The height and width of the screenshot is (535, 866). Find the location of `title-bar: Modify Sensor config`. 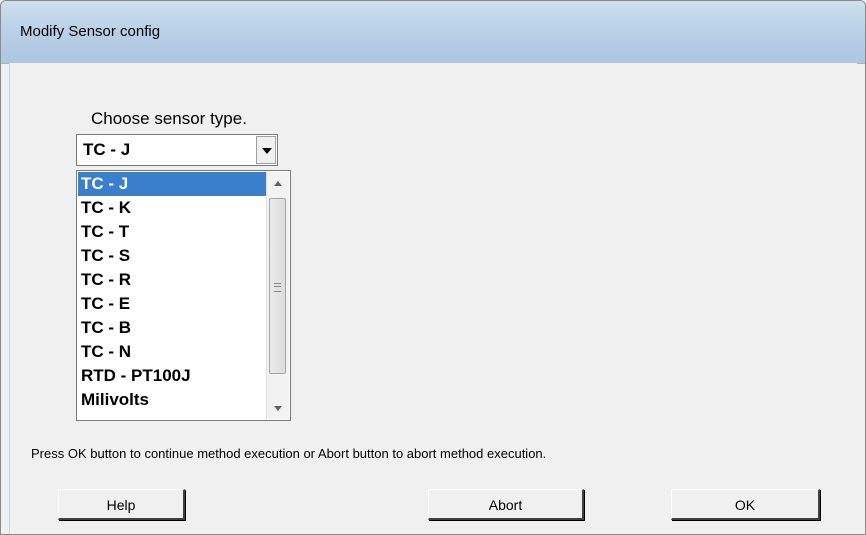

title-bar: Modify Sensor config is located at coordinates (433, 32).